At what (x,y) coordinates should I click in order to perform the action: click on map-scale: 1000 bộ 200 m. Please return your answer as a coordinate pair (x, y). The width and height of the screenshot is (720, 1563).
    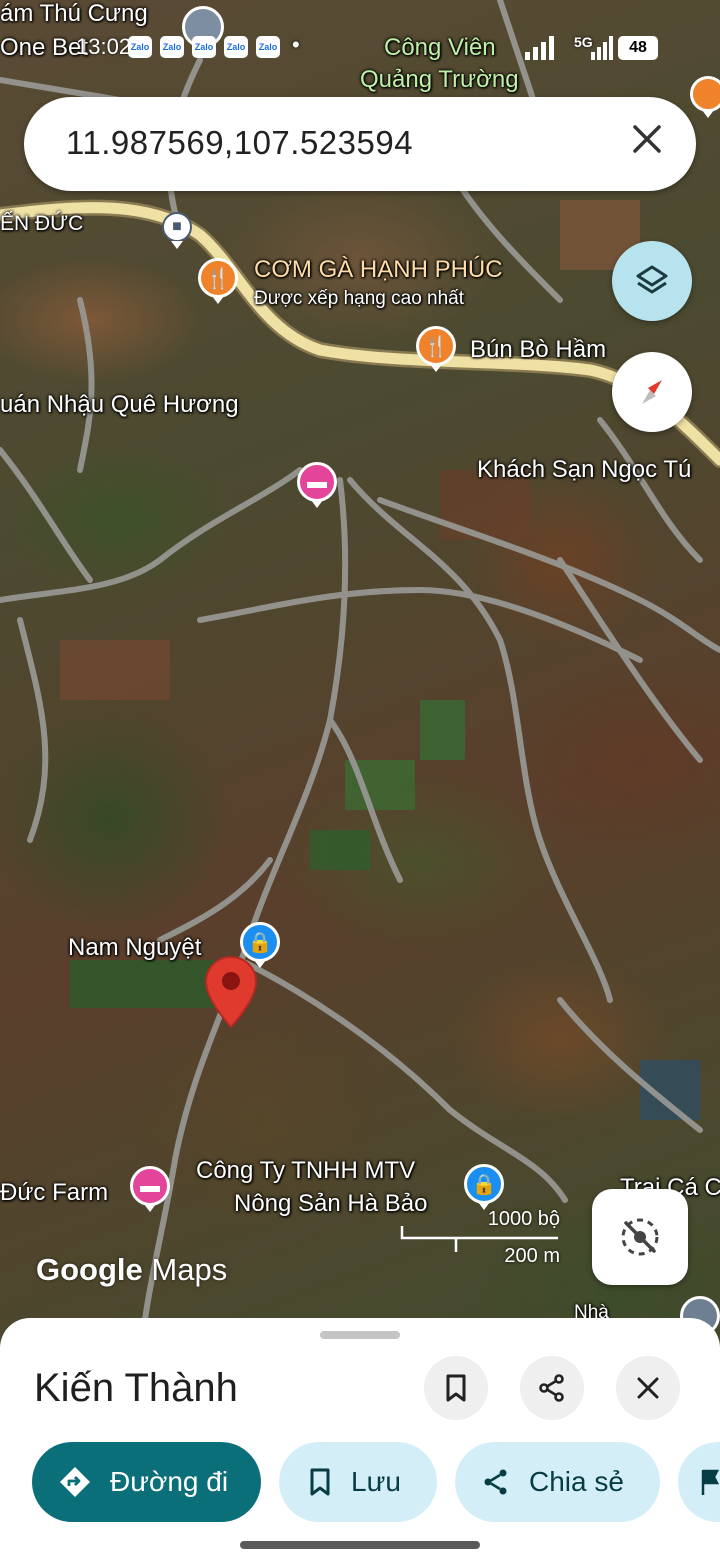
    Looking at the image, I should click on (480, 1238).